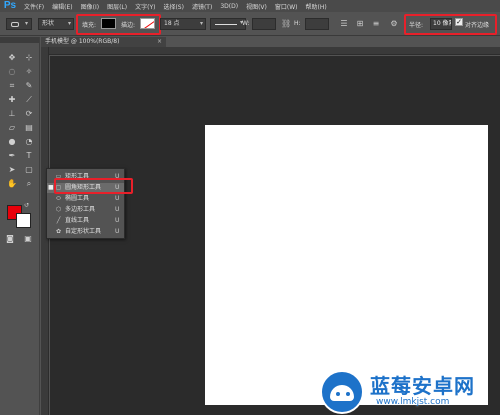 The height and width of the screenshot is (415, 500). Describe the element at coordinates (246, 23) in the screenshot. I see `width-label: W:` at that location.